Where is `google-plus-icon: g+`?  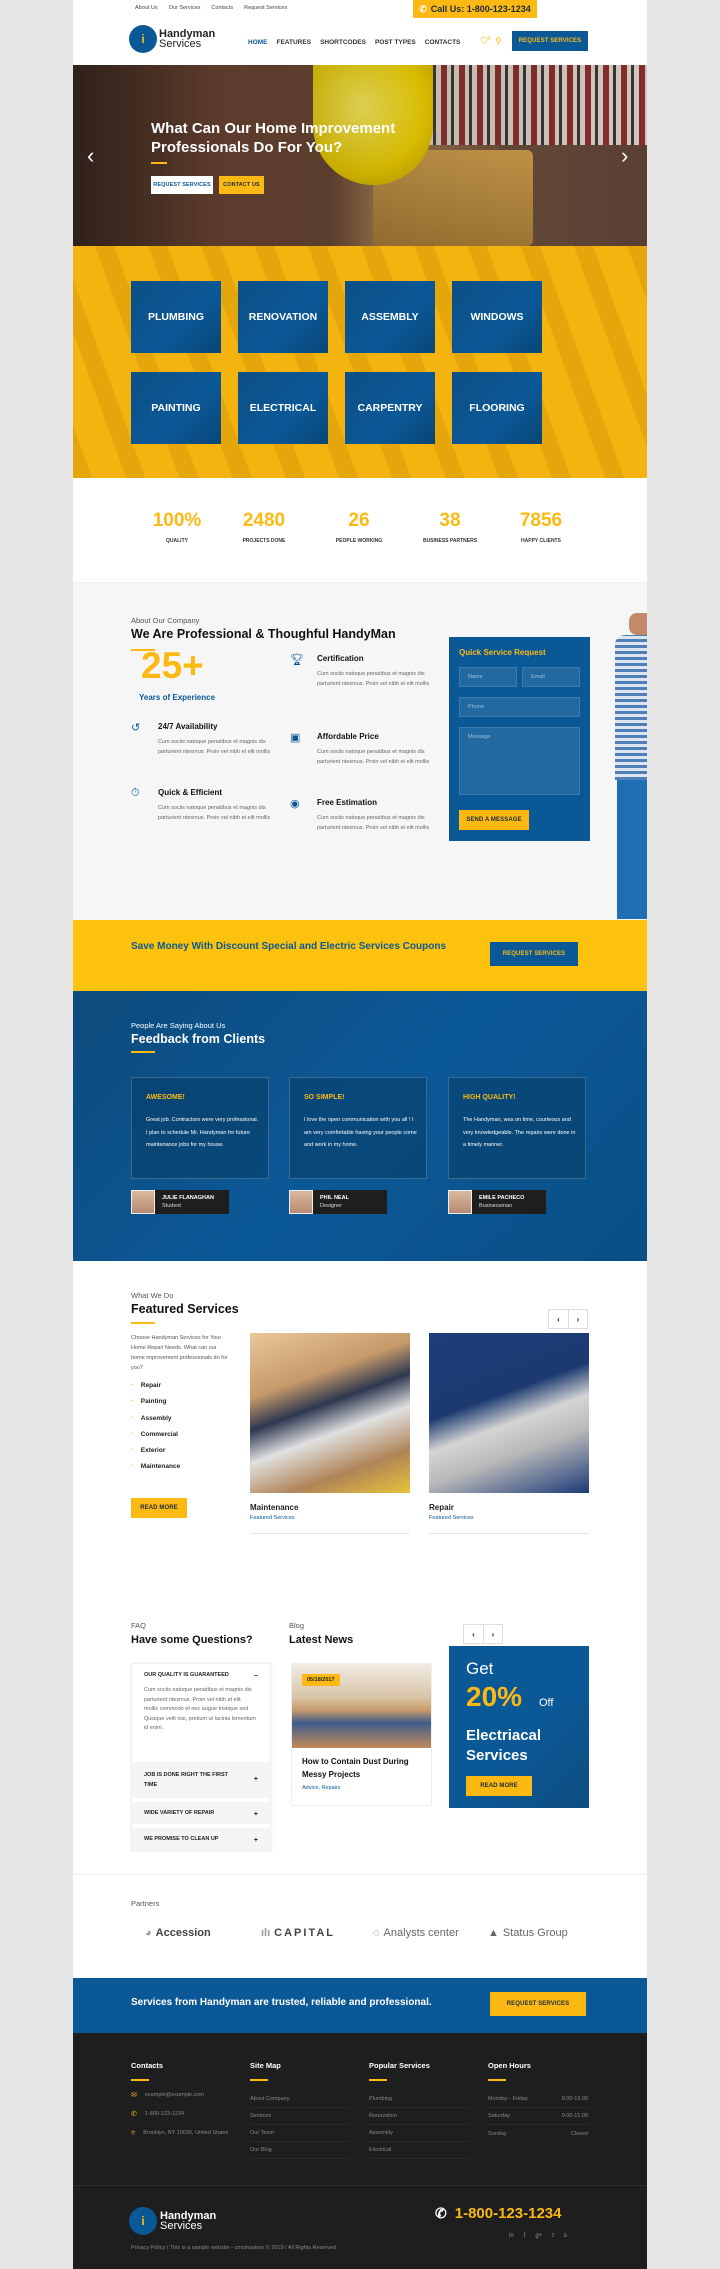
google-plus-icon: g+ is located at coordinates (538, 2236).